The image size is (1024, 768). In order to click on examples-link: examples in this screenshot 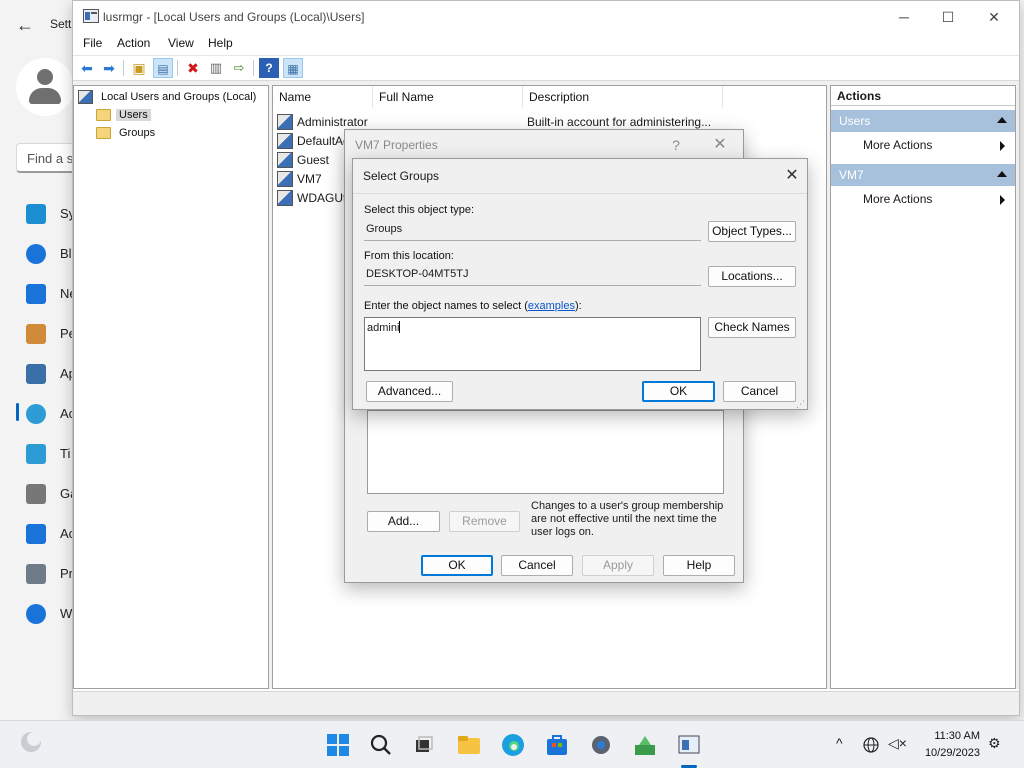, I will do `click(551, 306)`.